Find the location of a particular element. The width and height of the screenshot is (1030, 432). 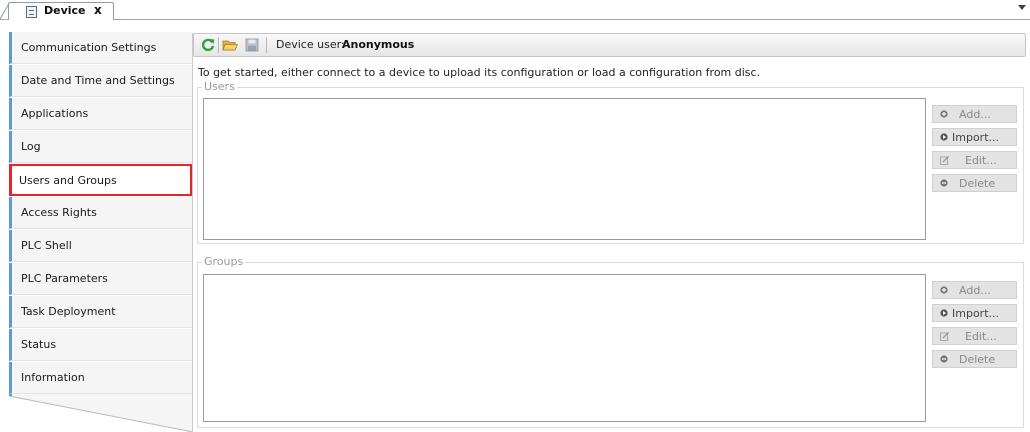

users-delete-label: Delete is located at coordinates (977, 183).